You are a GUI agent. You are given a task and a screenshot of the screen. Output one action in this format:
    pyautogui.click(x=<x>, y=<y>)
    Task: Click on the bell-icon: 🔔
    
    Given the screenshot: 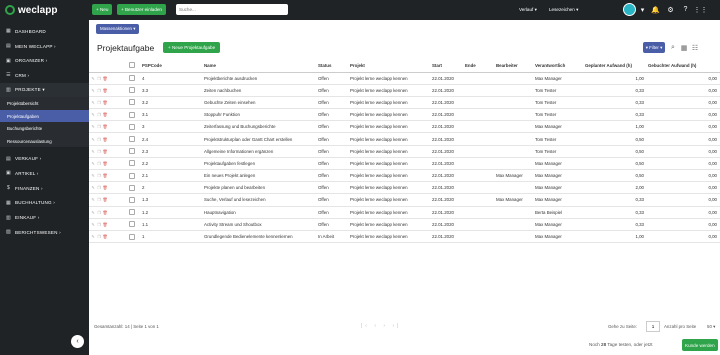 What is the action you would take?
    pyautogui.click(x=655, y=9)
    